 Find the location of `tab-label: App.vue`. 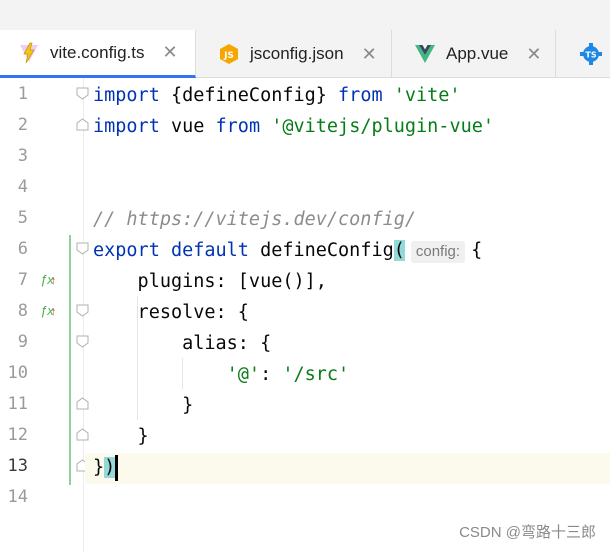

tab-label: App.vue is located at coordinates (477, 53).